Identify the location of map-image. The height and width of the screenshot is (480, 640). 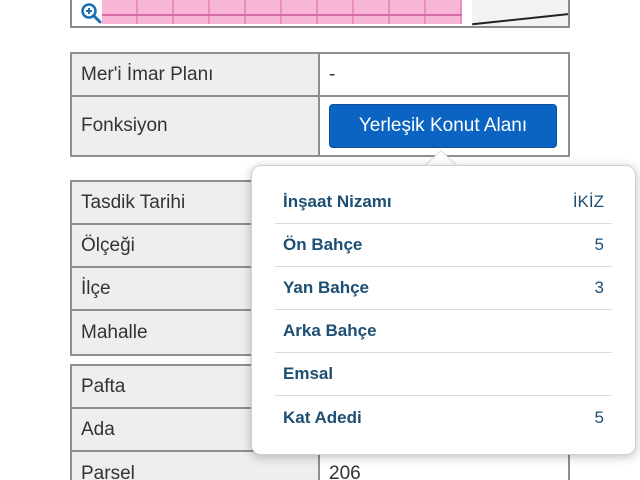
(282, 12).